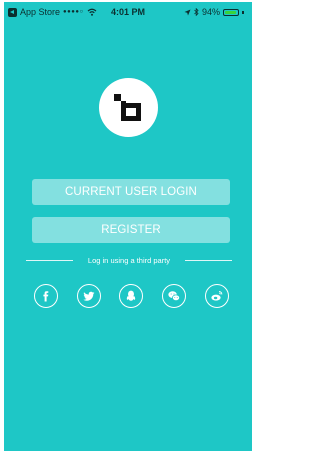 The height and width of the screenshot is (455, 320). I want to click on battery-tip, so click(243, 12).